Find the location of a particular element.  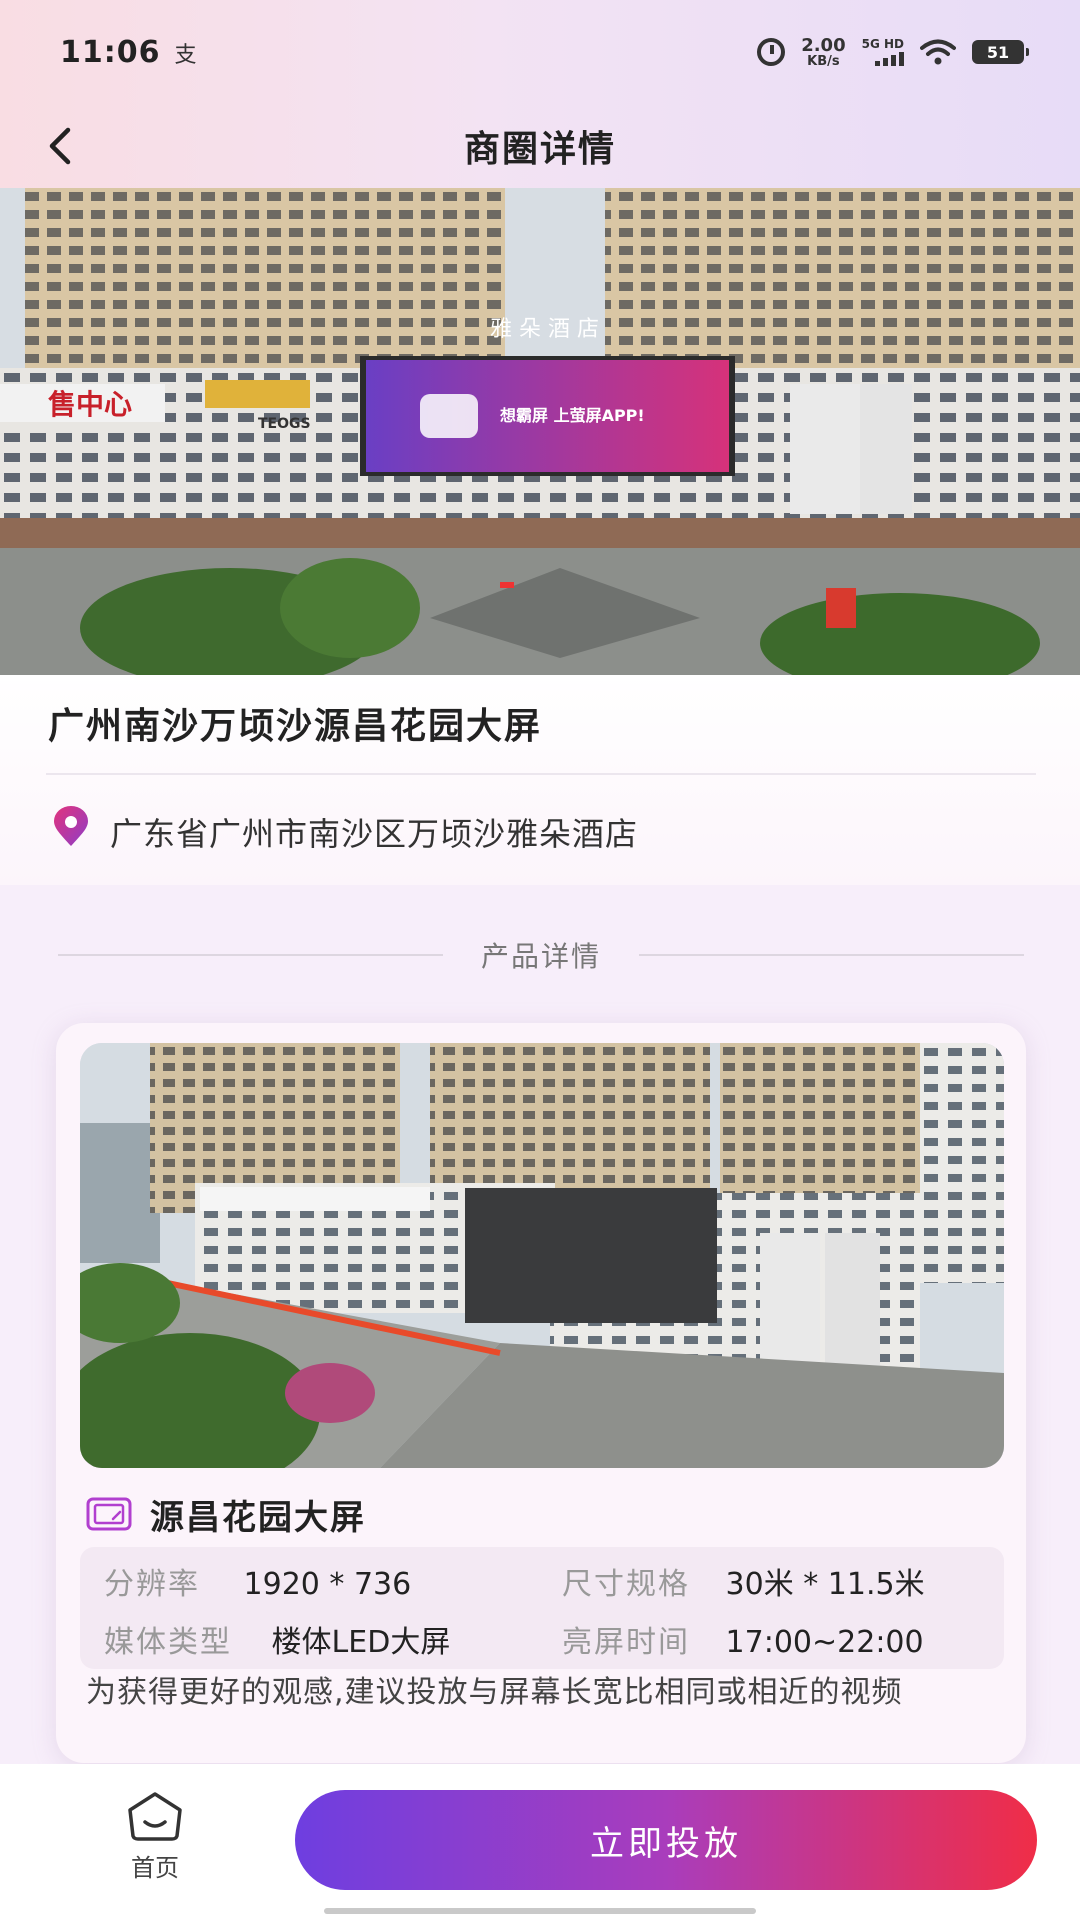

status-icons: 2.00 KB/s 5G HD 51 is located at coordinates (893, 51).